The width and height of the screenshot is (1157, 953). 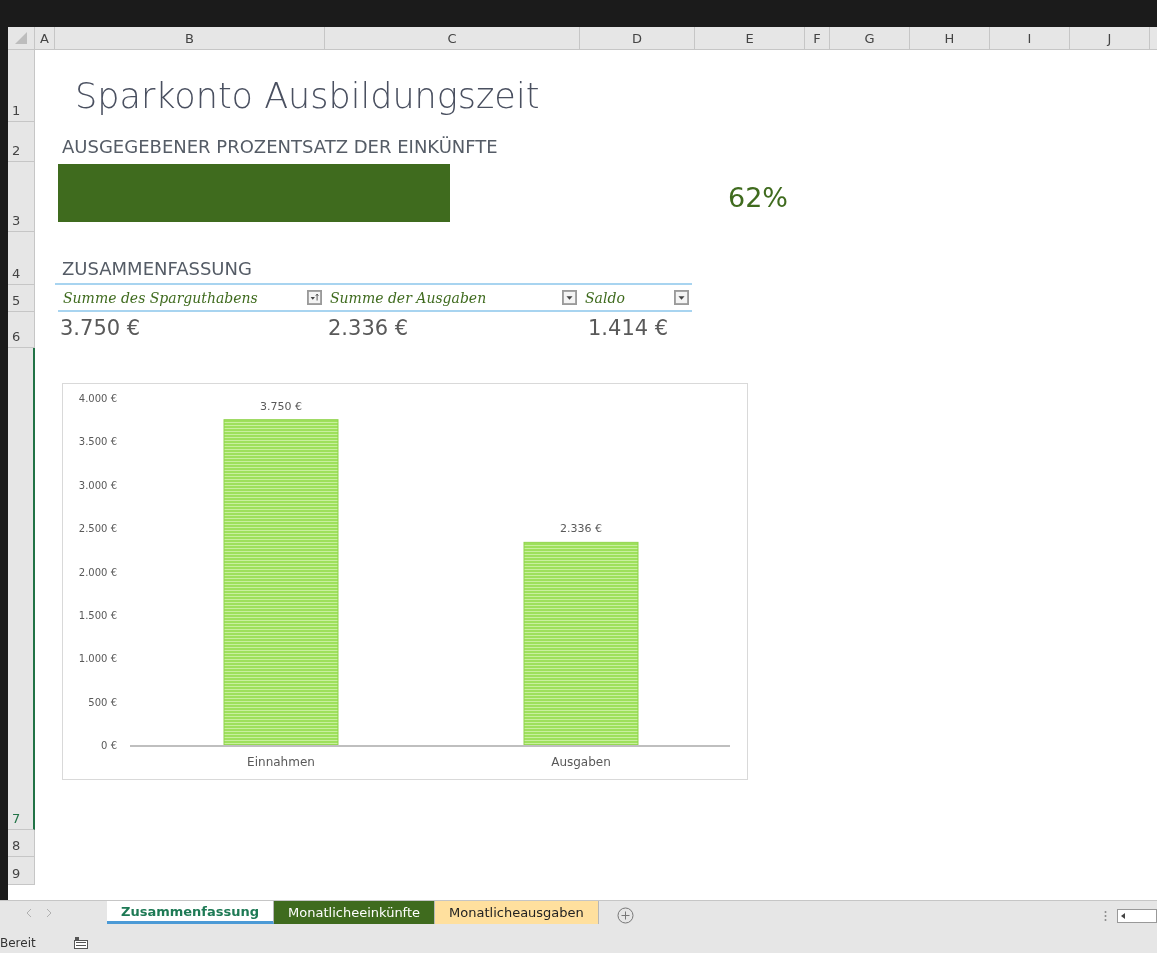 What do you see at coordinates (314, 297) in the screenshot?
I see `sort-filter-icon` at bounding box center [314, 297].